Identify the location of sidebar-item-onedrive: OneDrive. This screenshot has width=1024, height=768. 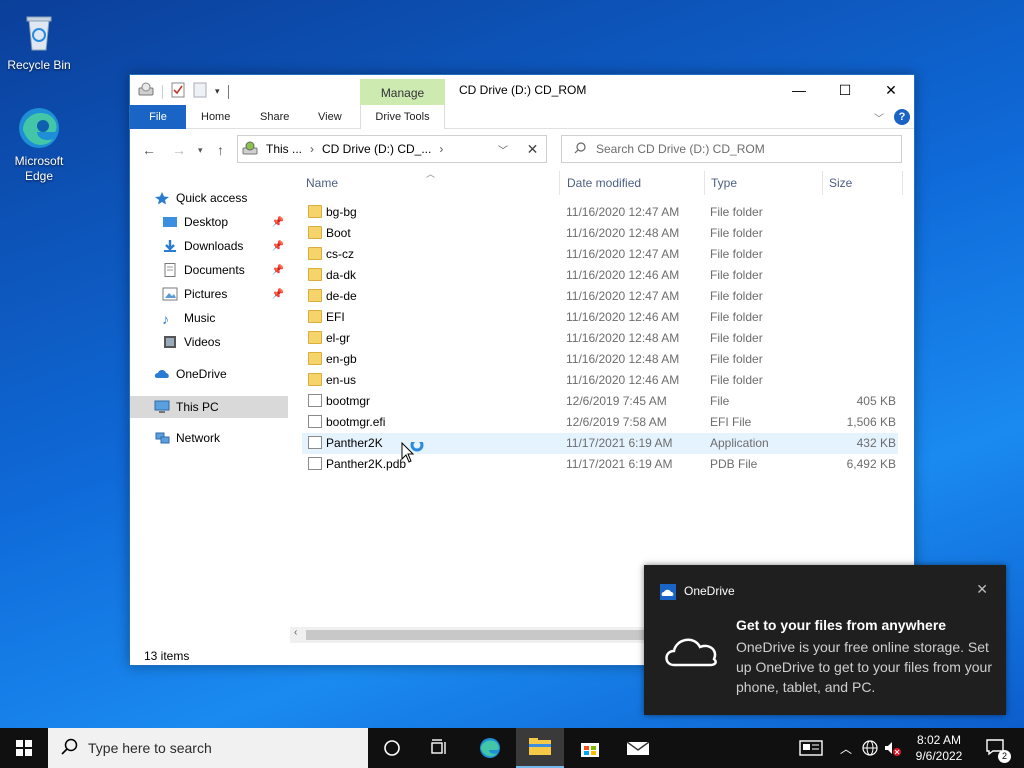
(221, 374).